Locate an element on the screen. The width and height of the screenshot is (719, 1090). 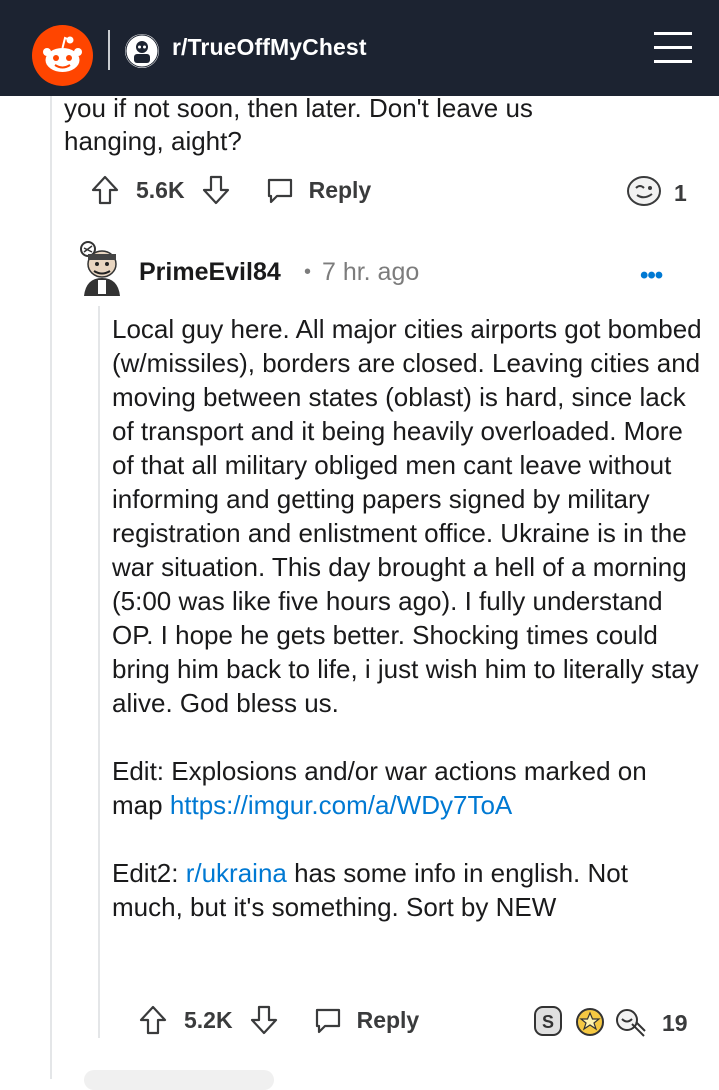
header-divider is located at coordinates (109, 50).